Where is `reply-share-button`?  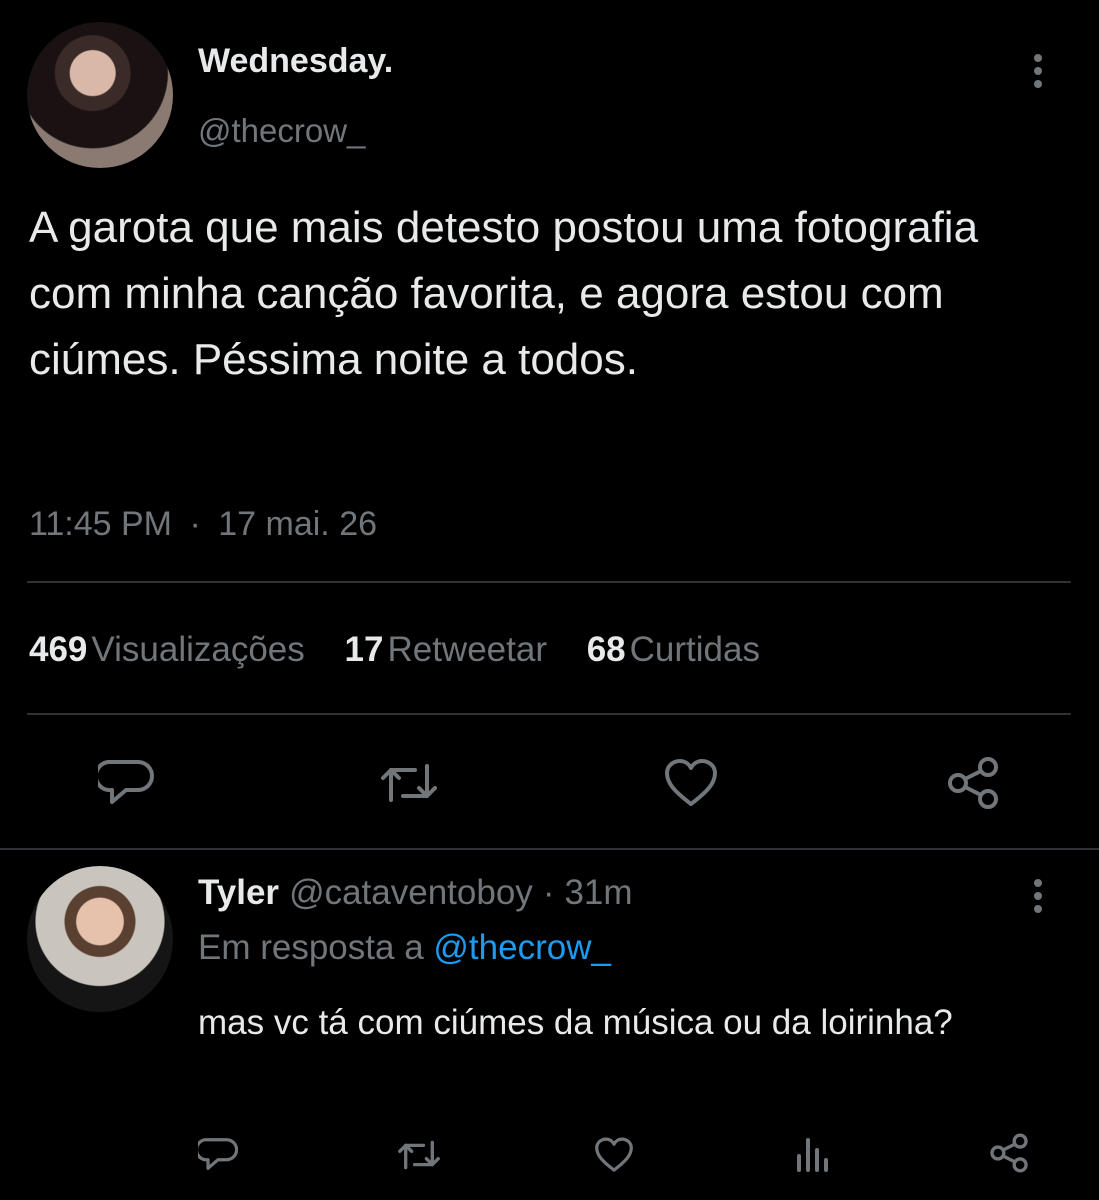
reply-share-button is located at coordinates (1009, 1153).